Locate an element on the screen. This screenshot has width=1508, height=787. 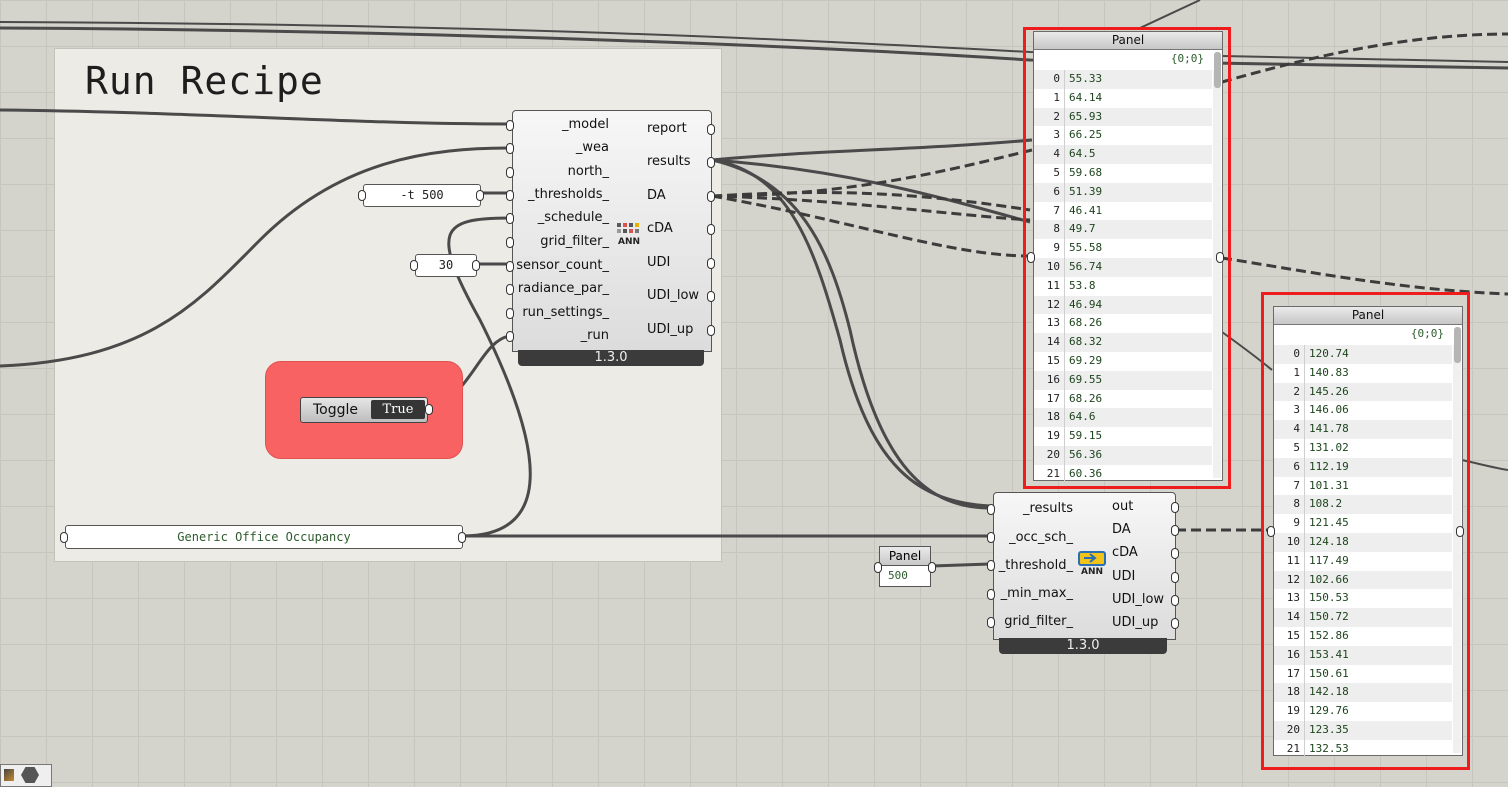
port-in-schedule is located at coordinates (510, 218).